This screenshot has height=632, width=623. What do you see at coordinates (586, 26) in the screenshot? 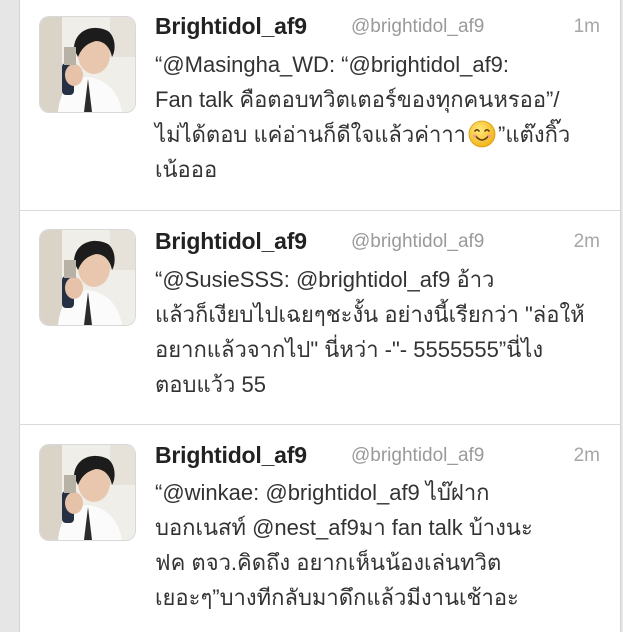
I see `tweet-timestamp: 1m` at bounding box center [586, 26].